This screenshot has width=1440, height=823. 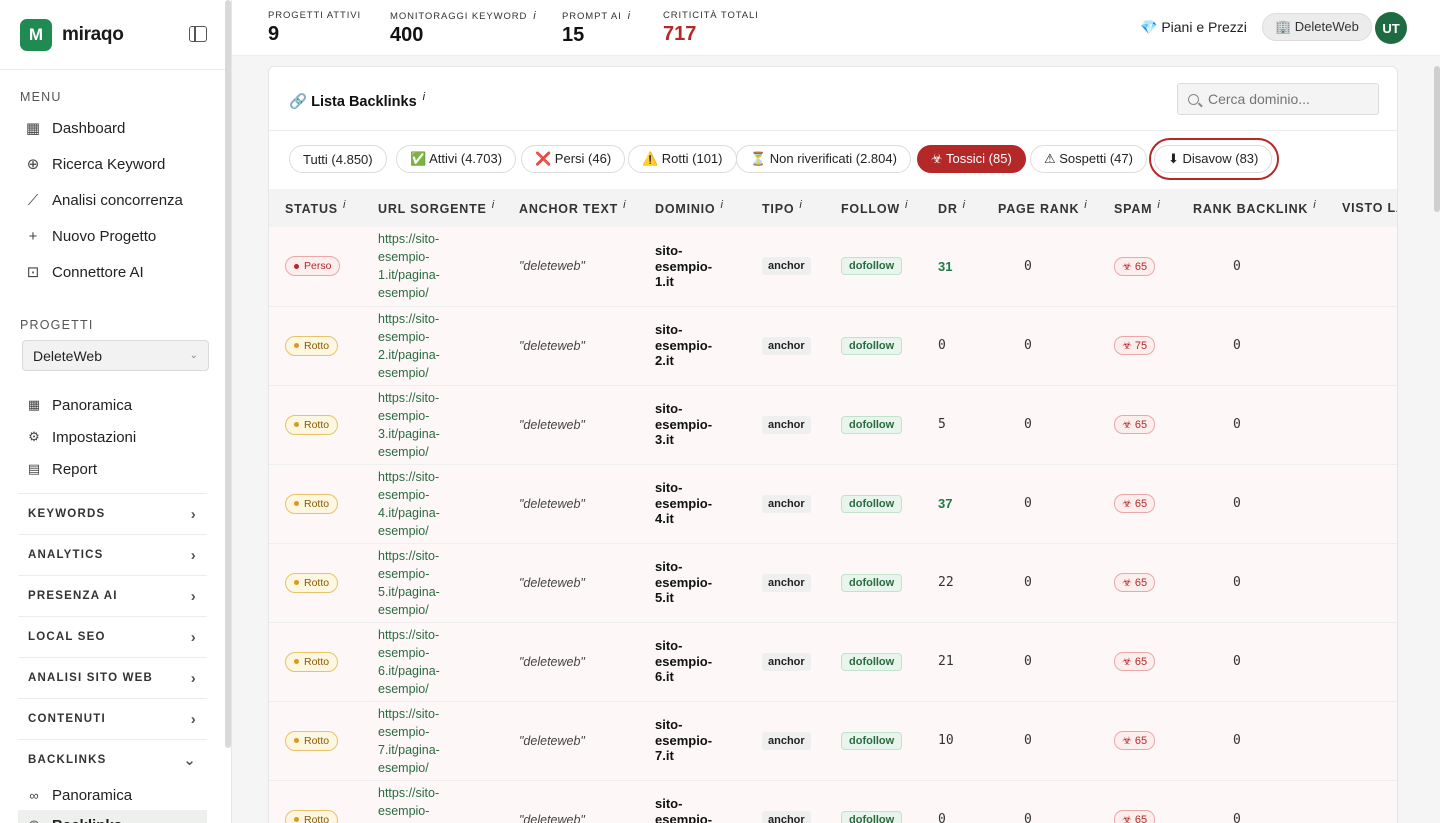 What do you see at coordinates (1437, 139) in the screenshot?
I see `main-scrollbar` at bounding box center [1437, 139].